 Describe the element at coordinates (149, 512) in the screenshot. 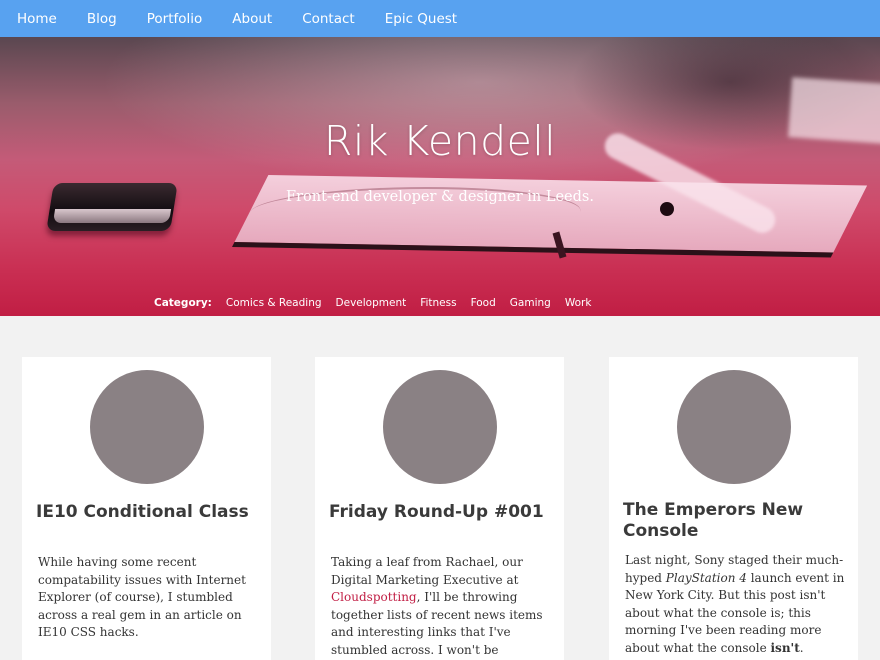

I see `post-title: IE10 Conditional Class` at that location.